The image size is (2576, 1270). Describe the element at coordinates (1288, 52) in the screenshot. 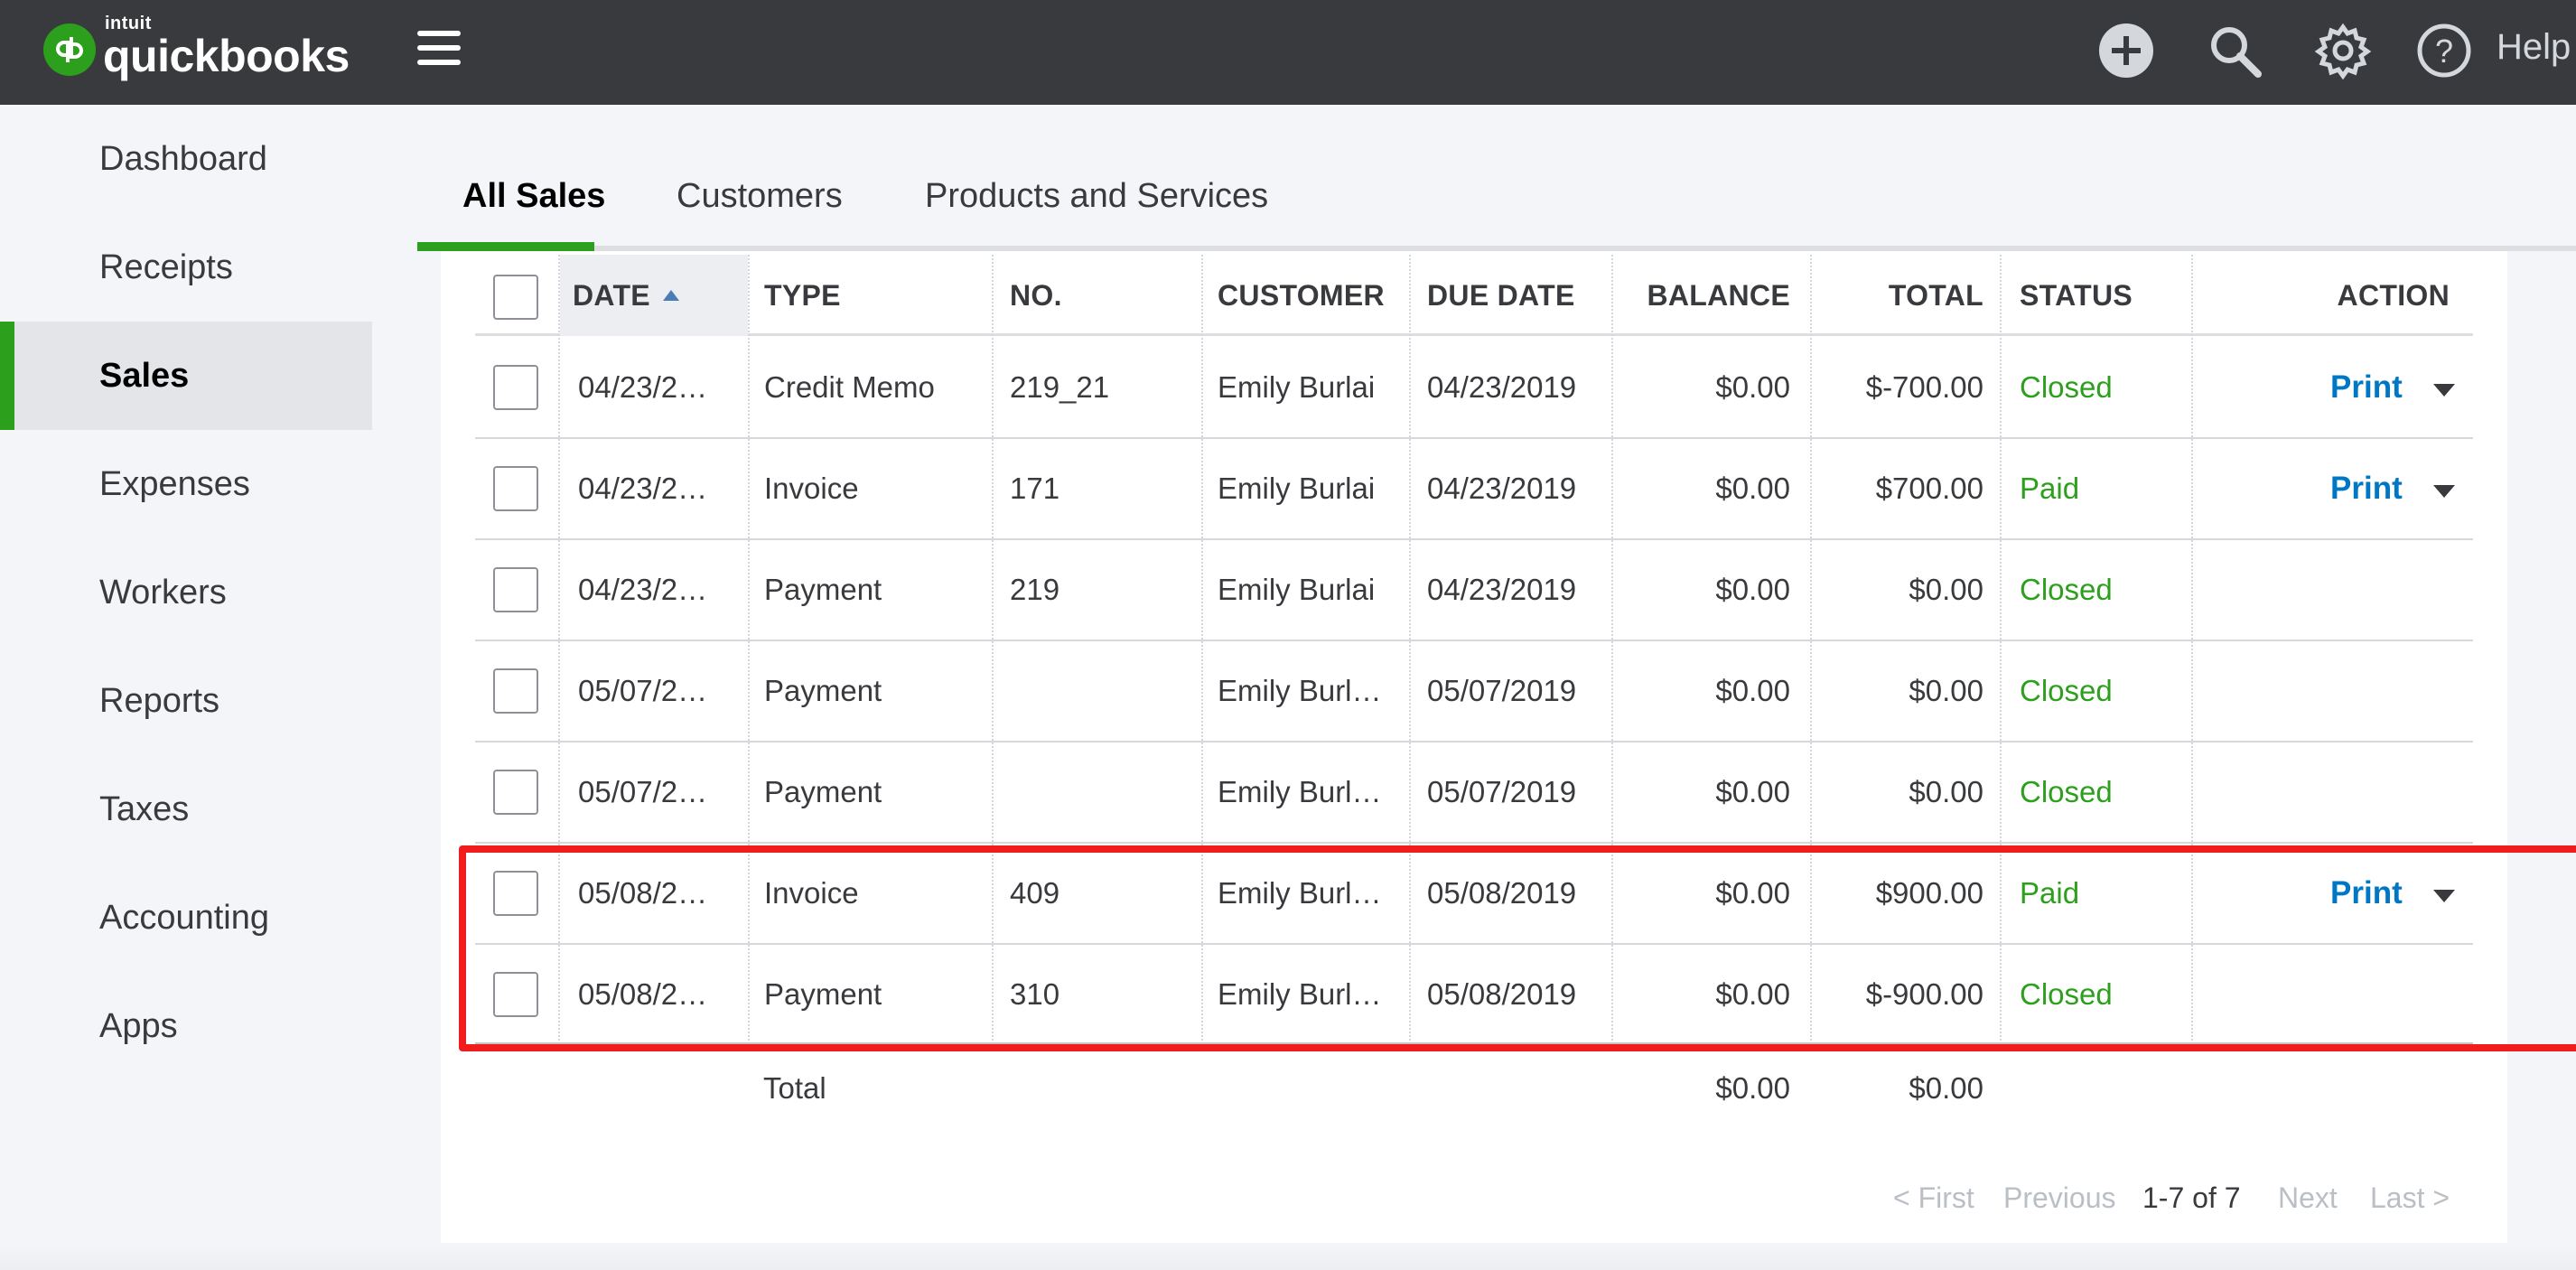

I see `top-bar: intuit quickbooks ? Help` at that location.